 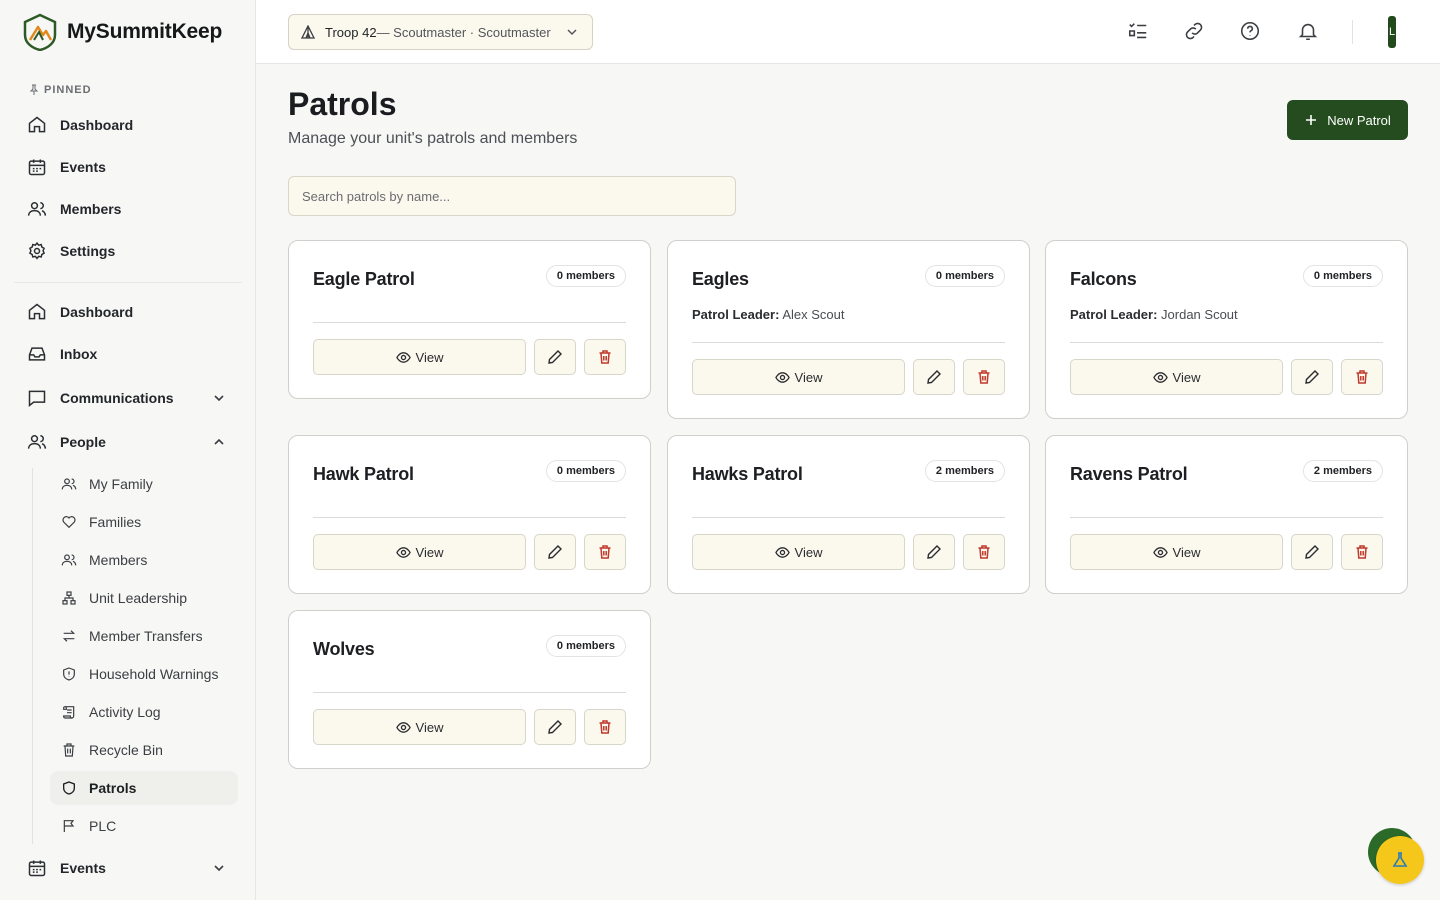 What do you see at coordinates (128, 312) in the screenshot?
I see `sidebar-item-dashboard: Dashboard` at bounding box center [128, 312].